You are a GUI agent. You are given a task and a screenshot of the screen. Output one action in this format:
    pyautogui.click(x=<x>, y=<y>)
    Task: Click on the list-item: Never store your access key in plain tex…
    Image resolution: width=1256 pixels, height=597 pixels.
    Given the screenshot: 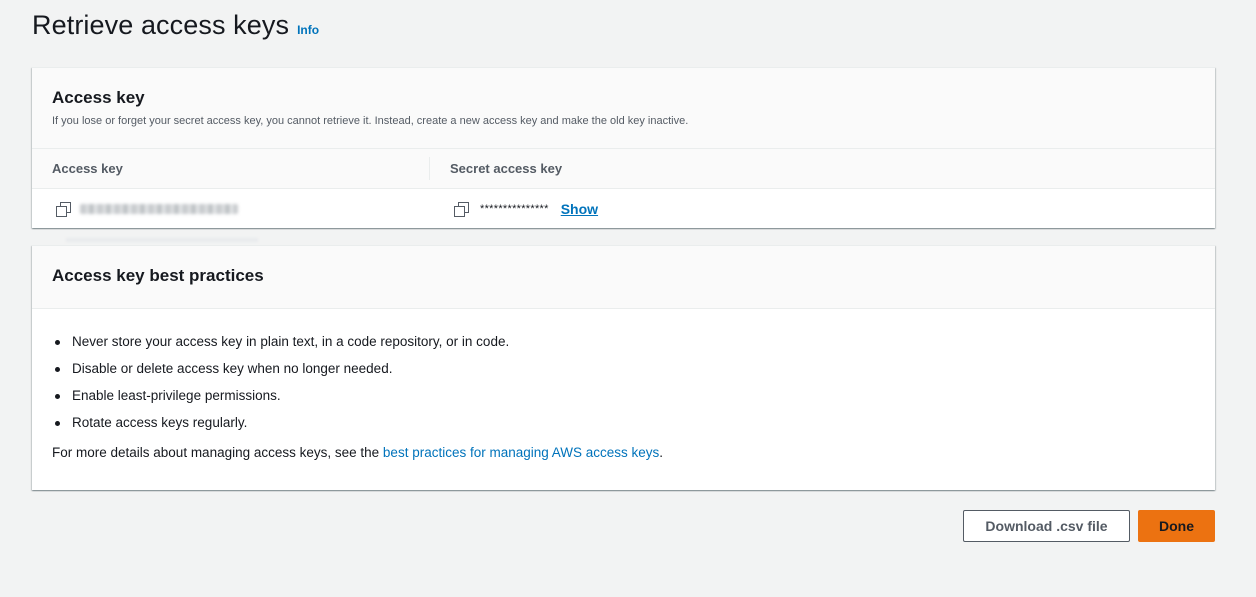 What is the action you would take?
    pyautogui.click(x=623, y=346)
    